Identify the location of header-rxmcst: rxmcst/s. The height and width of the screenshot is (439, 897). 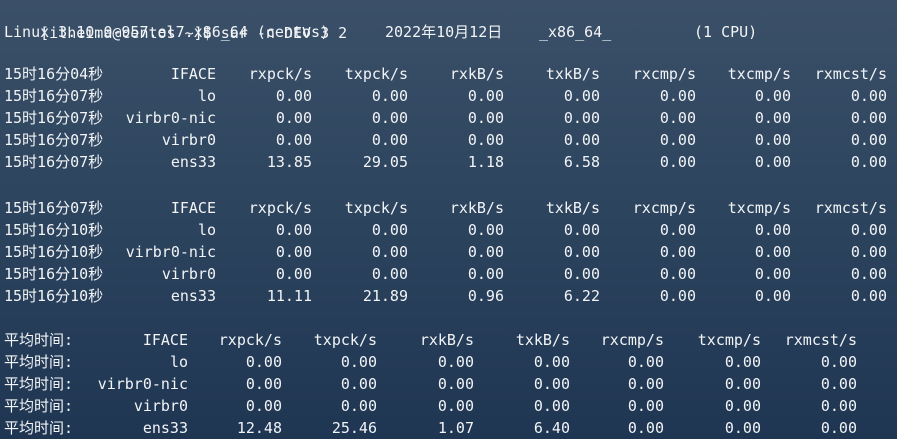
(820, 340).